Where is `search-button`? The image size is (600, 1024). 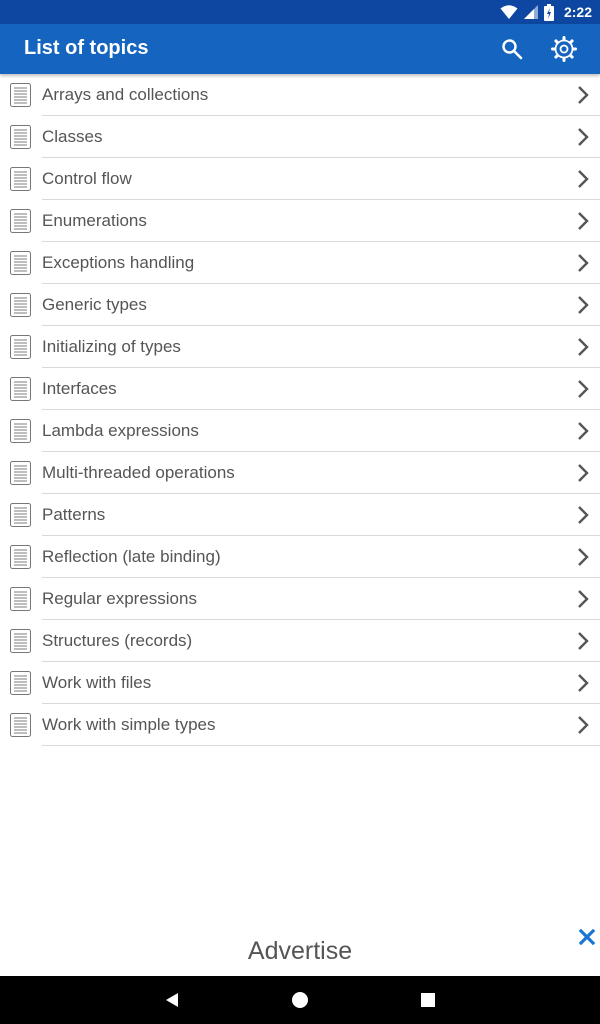 search-button is located at coordinates (512, 49).